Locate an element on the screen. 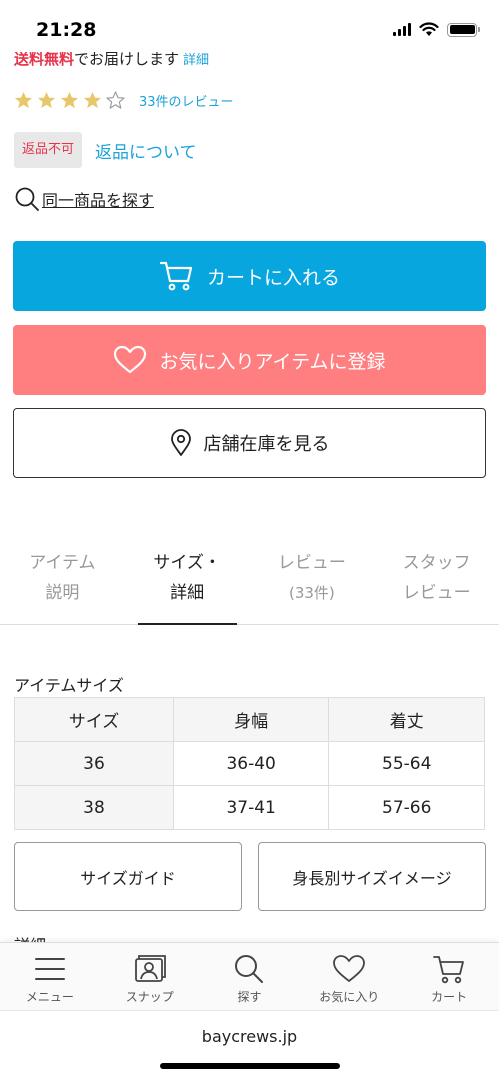 Image resolution: width=499 pixels, height=1080 pixels. nav-label: スナップ is located at coordinates (149, 997).